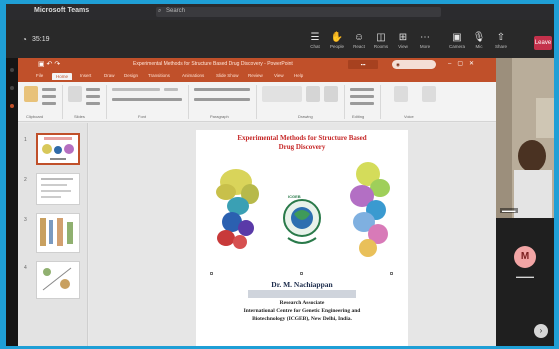  I want to click on chat-button: ☰ Chat, so click(315, 44).